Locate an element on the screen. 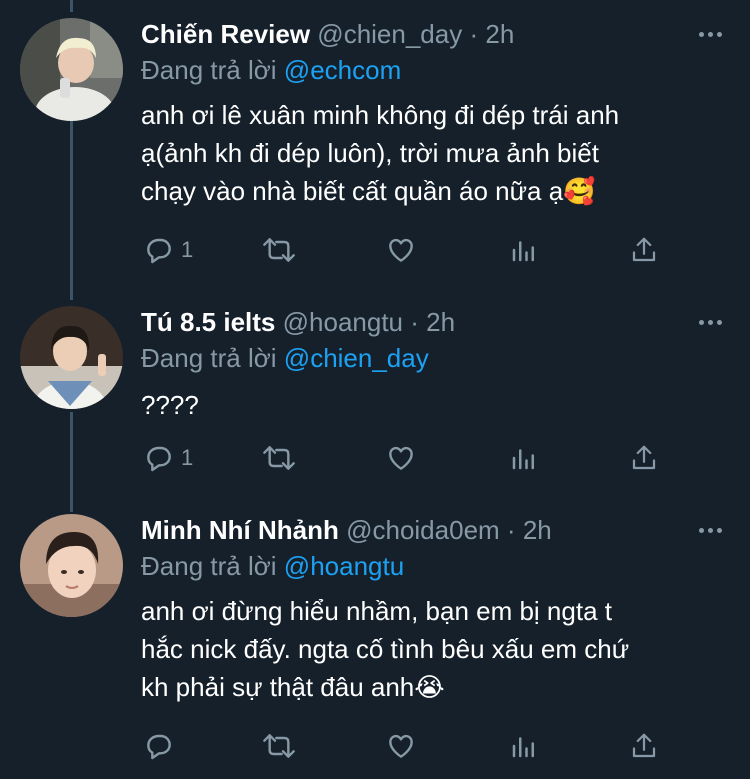  tweet-header: Chiến Review @chien_day · 2h is located at coordinates (327, 34).